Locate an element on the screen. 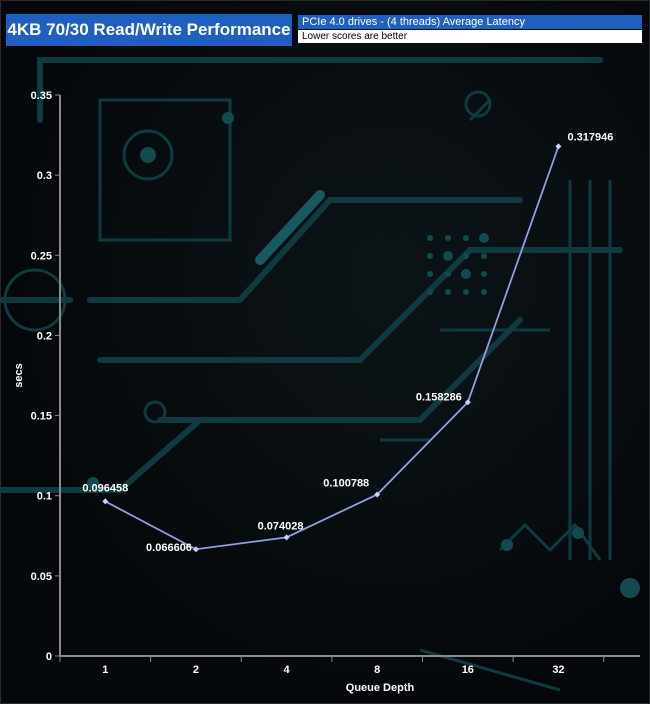 This screenshot has height=704, width=650. x-tick-label: 4 is located at coordinates (287, 670).